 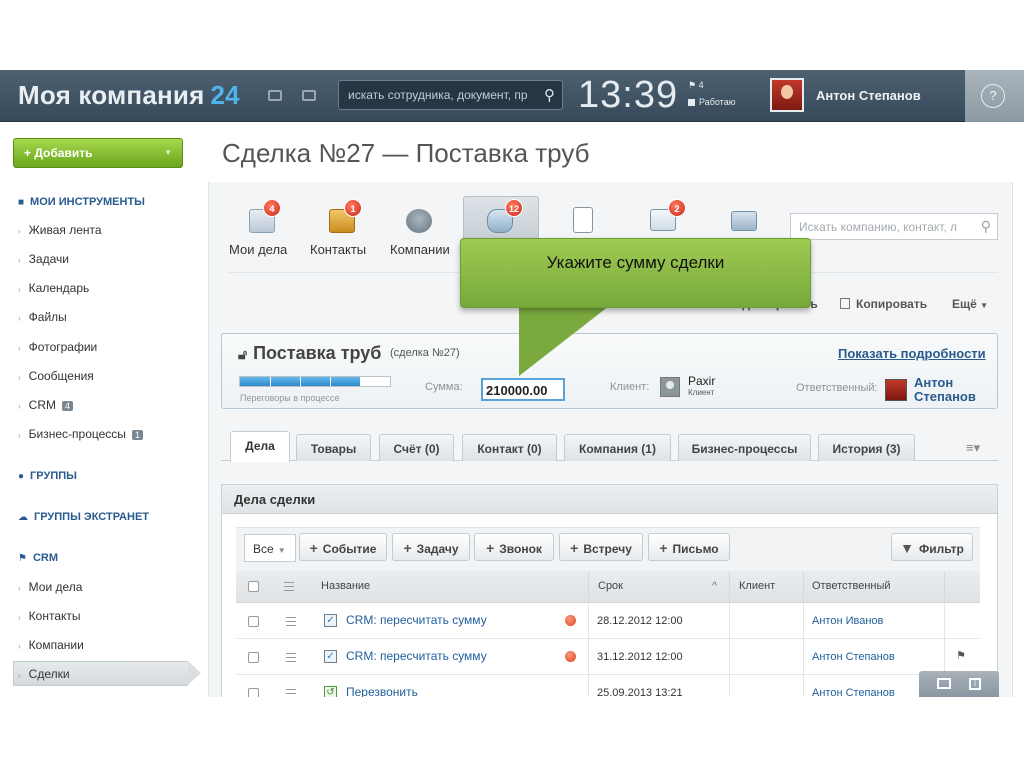 I want to click on tab-company: Компания (1), so click(x=617, y=447).